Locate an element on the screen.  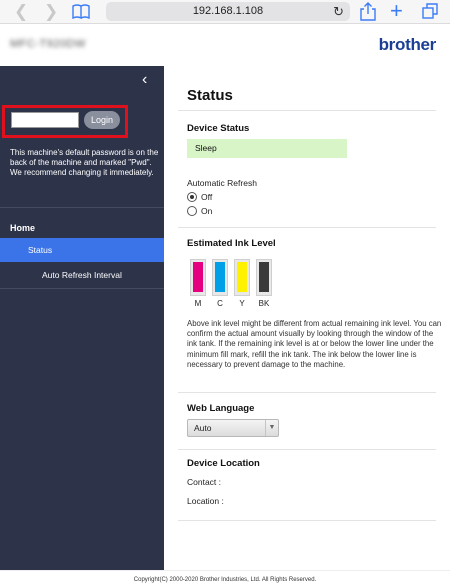
radio-off is located at coordinates (192, 197).